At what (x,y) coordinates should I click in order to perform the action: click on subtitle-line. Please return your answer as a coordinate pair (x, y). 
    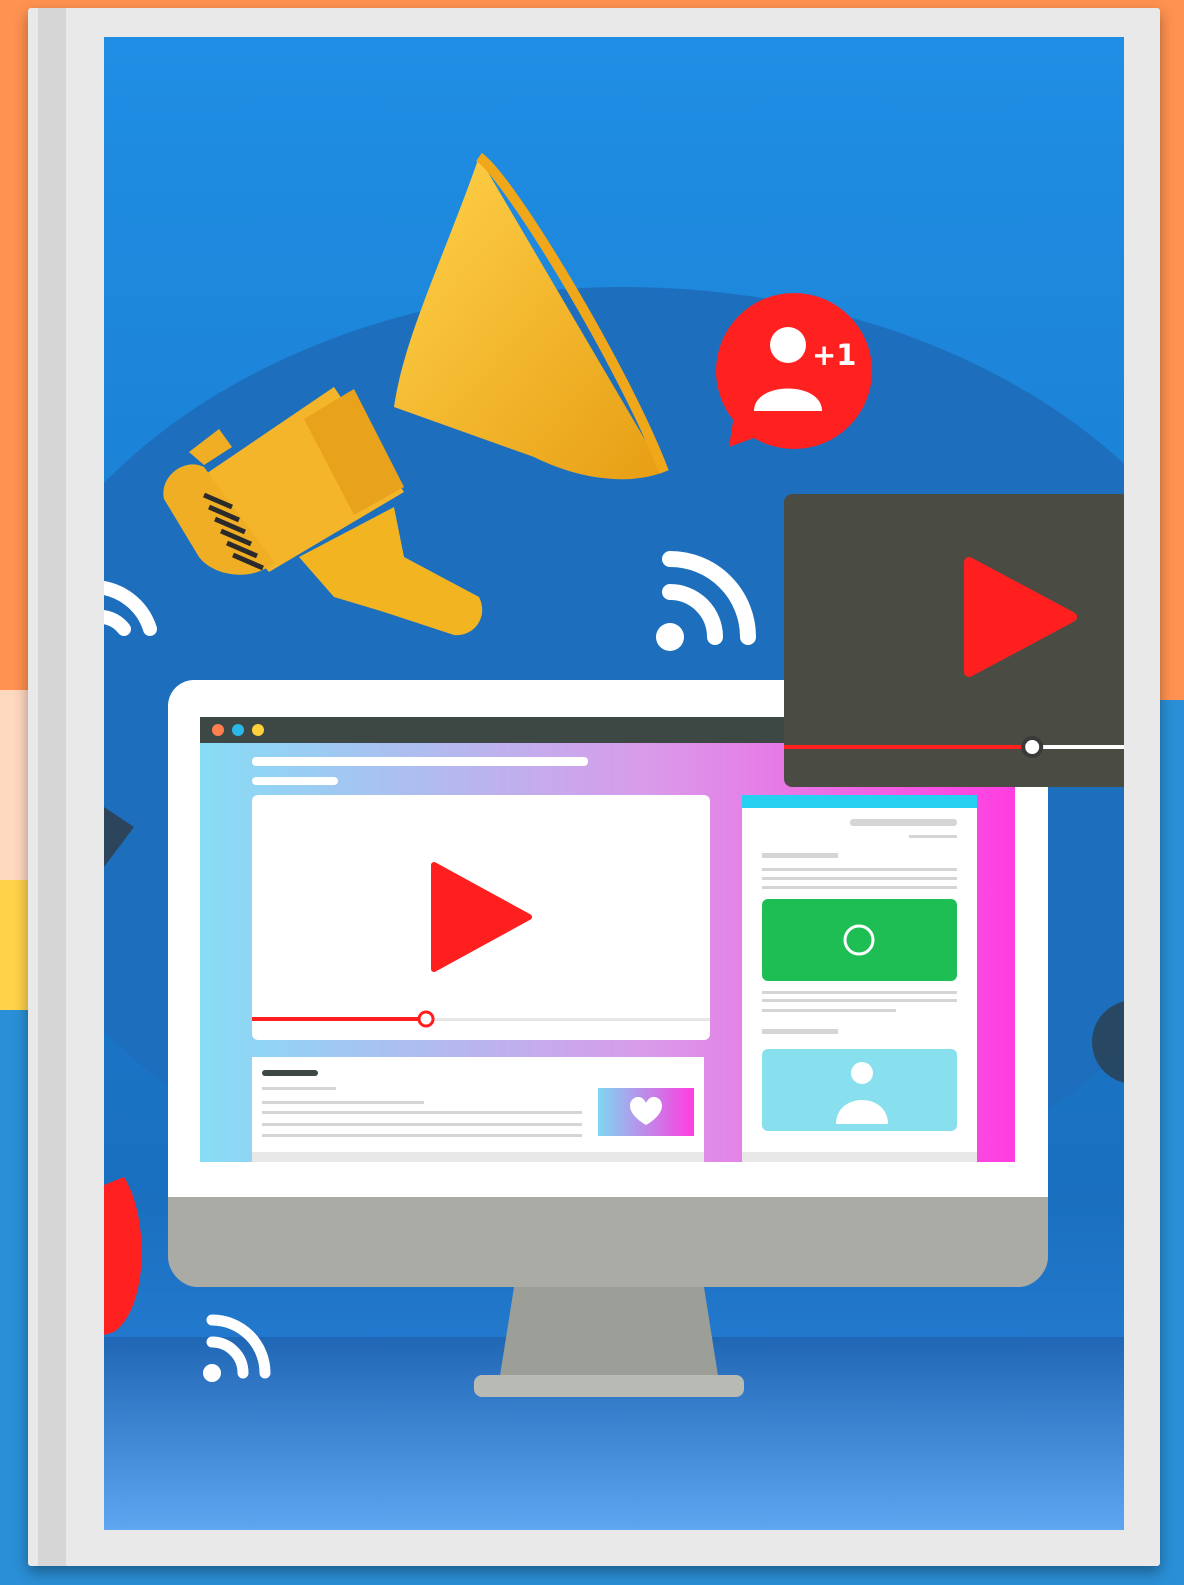
    Looking at the image, I should click on (295, 781).